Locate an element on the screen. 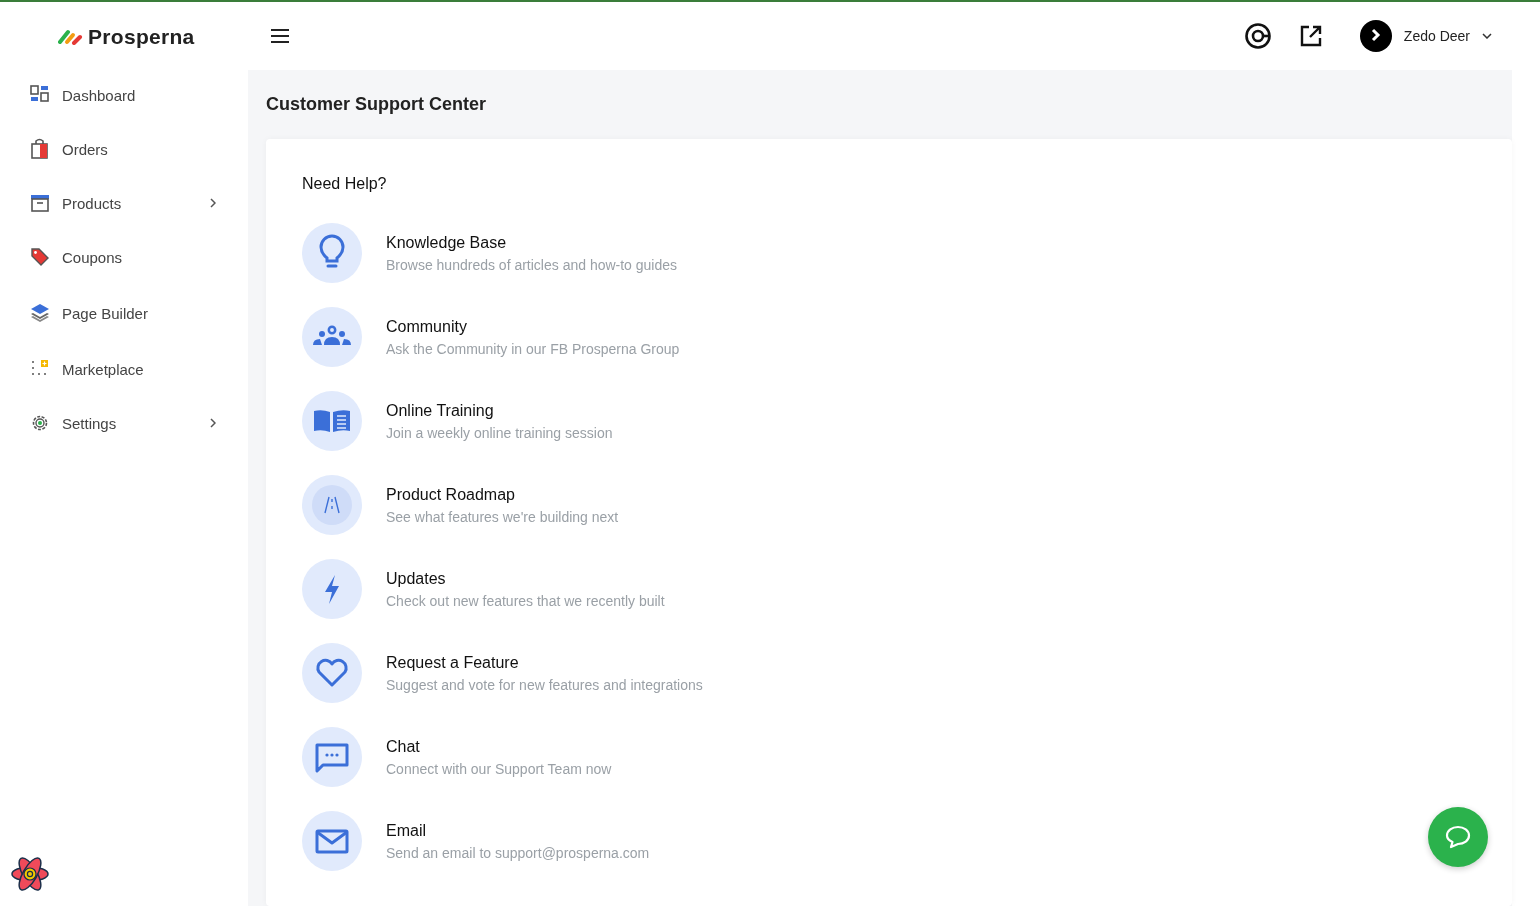 This screenshot has height=906, width=1540. help-item-title: Online Training is located at coordinates (499, 410).